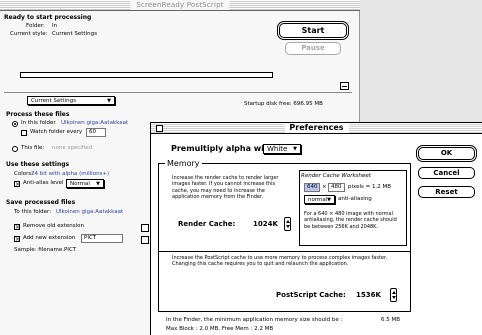 The width and height of the screenshot is (482, 335). What do you see at coordinates (96, 132) in the screenshot?
I see `watch-folder-field: 60` at bounding box center [96, 132].